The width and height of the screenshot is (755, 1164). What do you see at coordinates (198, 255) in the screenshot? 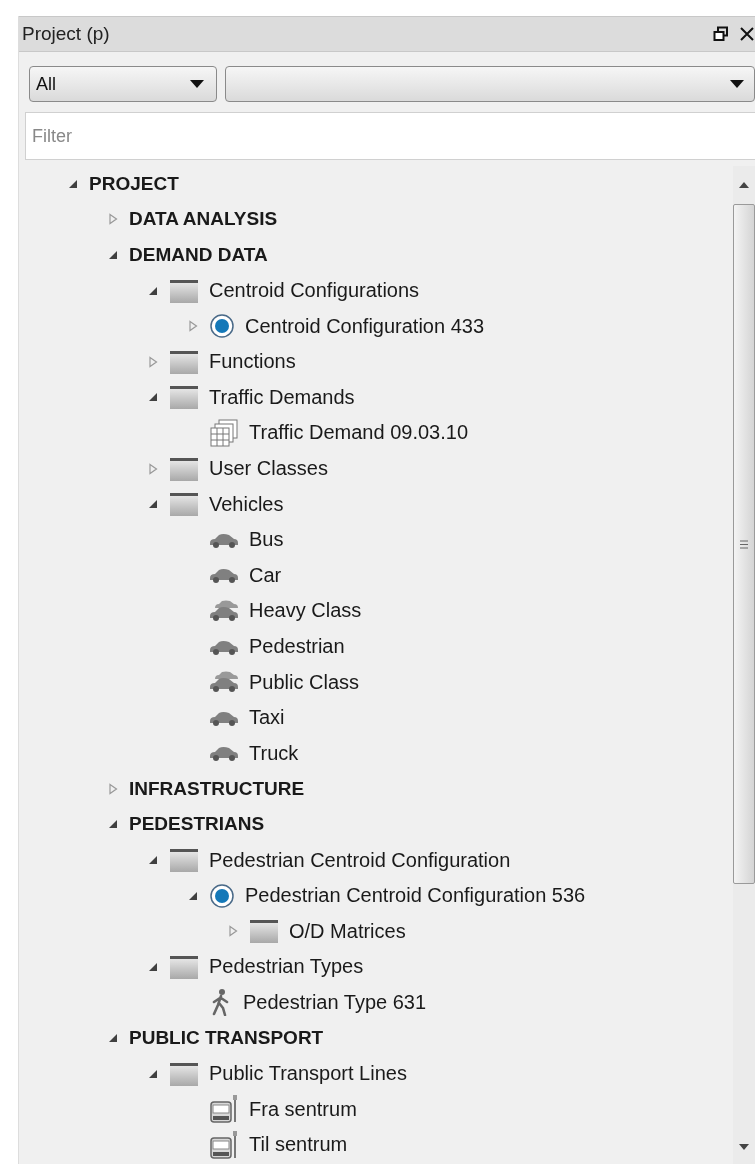
I see `tree-item-label: DEMAND DATA` at bounding box center [198, 255].